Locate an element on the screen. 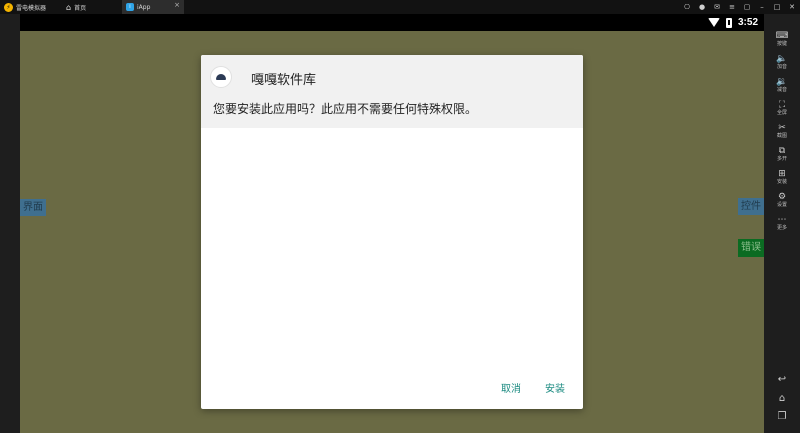  iapp-app-icon: i is located at coordinates (130, 7).